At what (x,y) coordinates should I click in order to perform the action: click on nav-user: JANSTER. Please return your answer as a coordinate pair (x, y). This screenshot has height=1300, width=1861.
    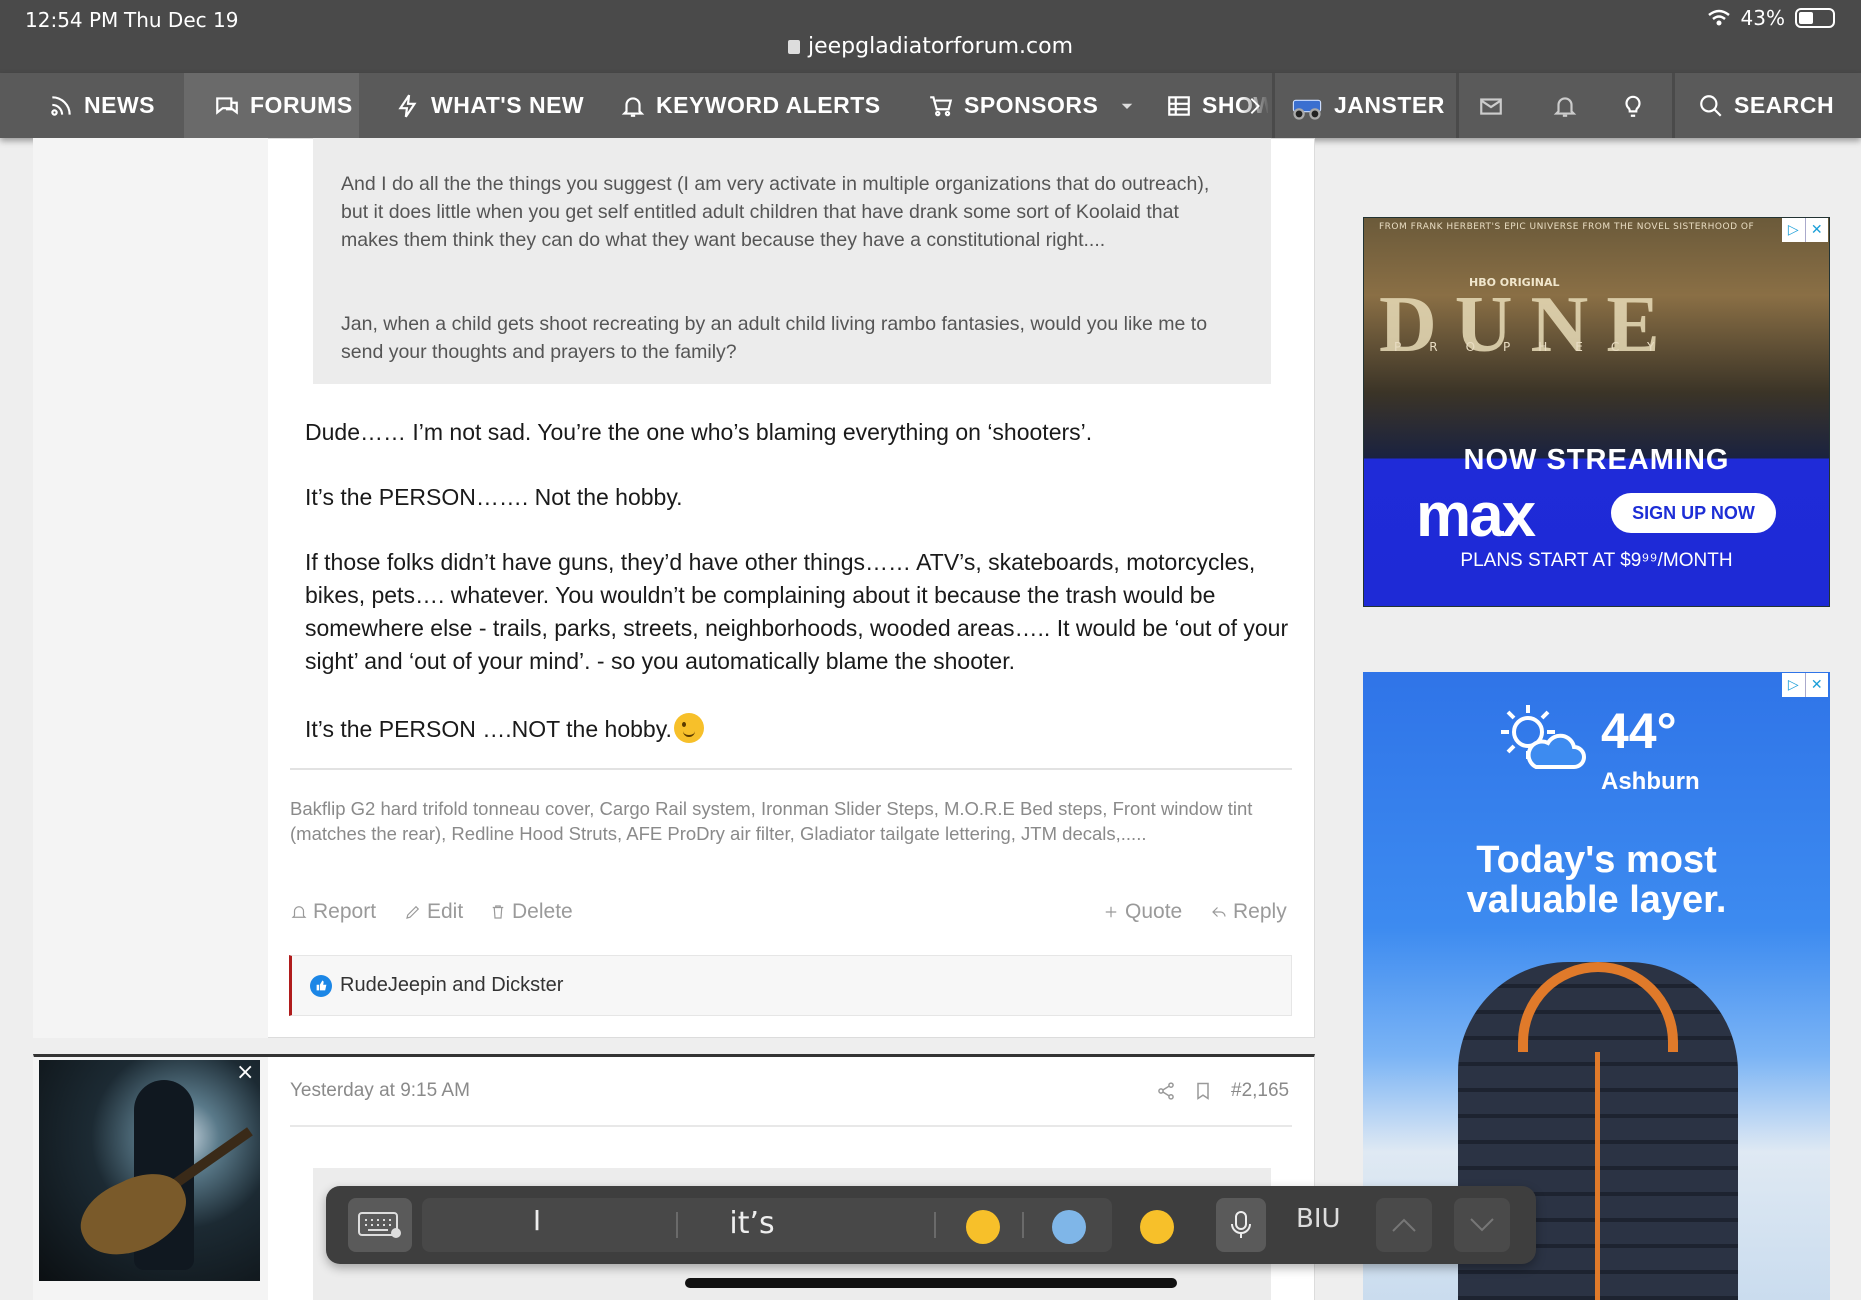
    Looking at the image, I should click on (1367, 105).